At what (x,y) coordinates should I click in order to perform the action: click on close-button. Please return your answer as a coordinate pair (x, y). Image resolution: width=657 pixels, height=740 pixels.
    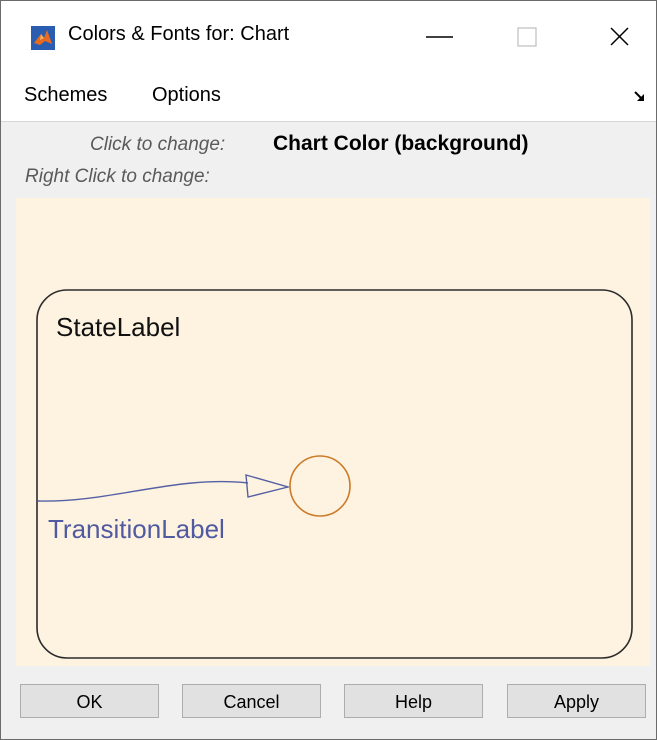
    Looking at the image, I should click on (621, 37).